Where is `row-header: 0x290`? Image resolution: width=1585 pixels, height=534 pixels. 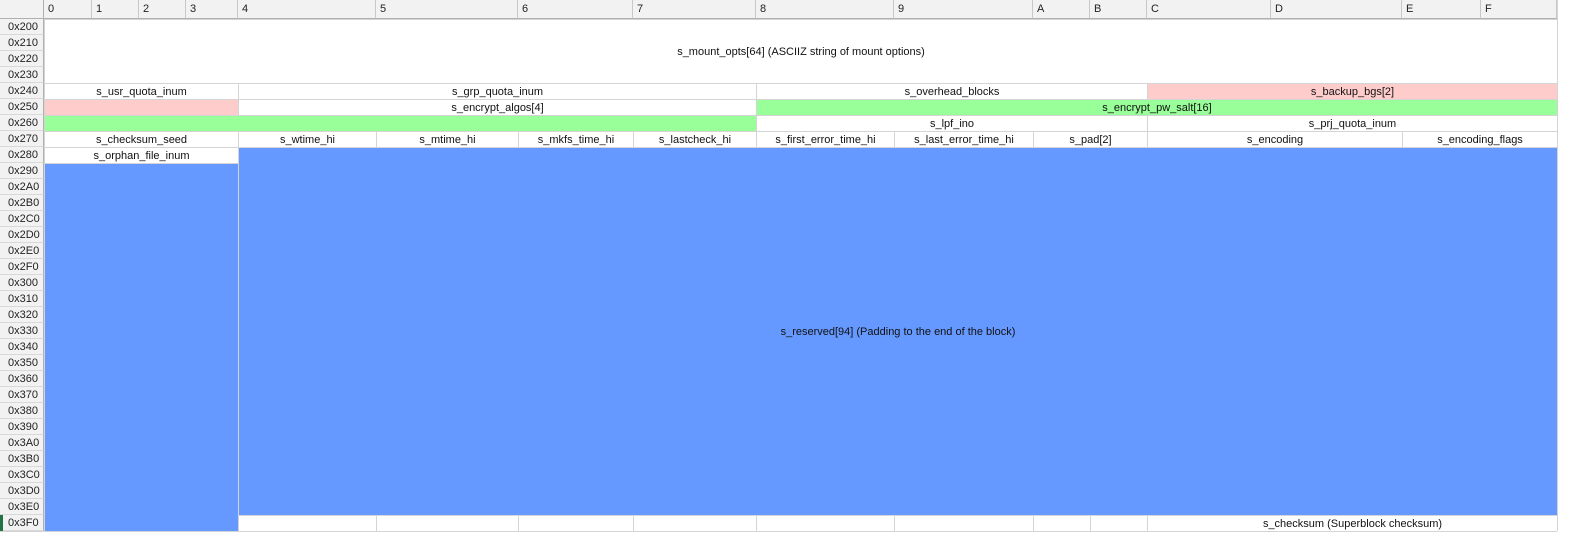
row-header: 0x290 is located at coordinates (22, 171).